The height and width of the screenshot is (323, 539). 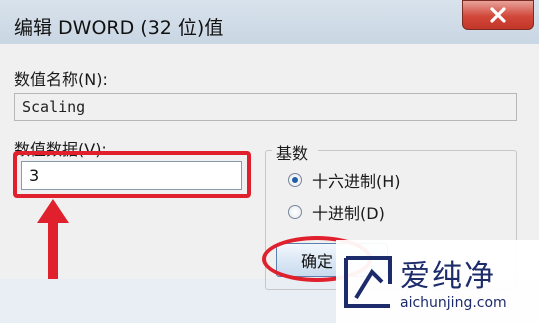 I want to click on base-label: 基数, so click(x=292, y=153).